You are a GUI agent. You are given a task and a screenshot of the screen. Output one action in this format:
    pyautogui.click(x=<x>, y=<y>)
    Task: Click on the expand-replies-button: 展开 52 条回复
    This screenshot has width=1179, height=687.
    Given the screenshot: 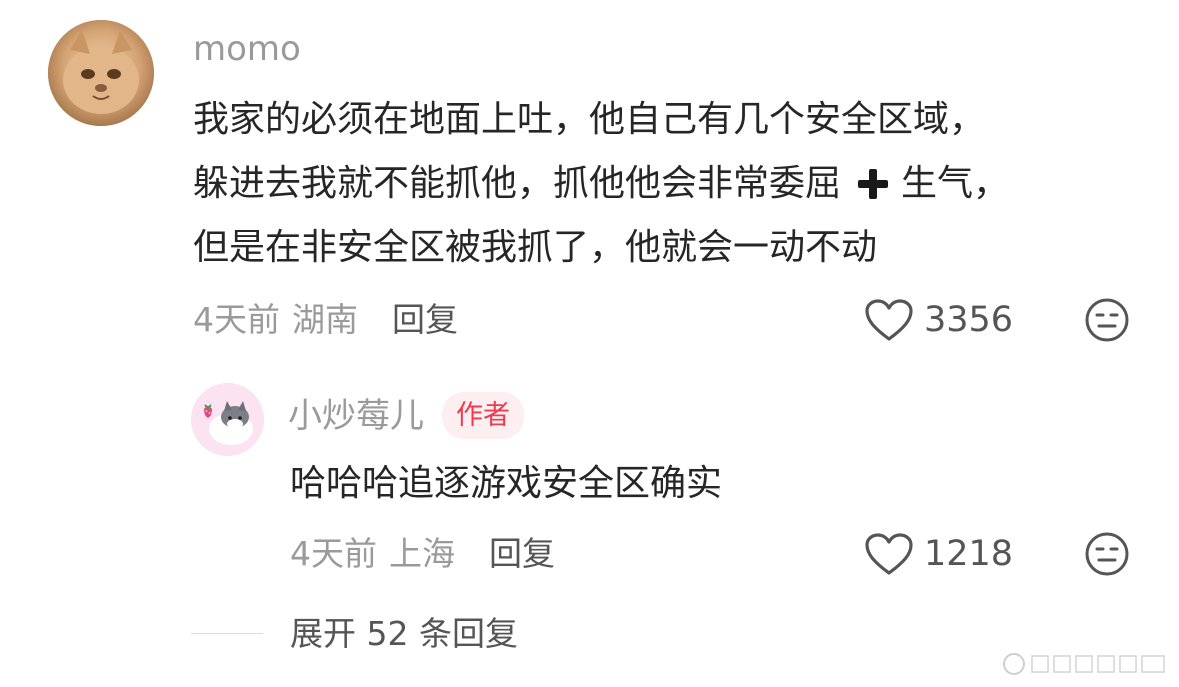 What is the action you would take?
    pyautogui.click(x=404, y=633)
    